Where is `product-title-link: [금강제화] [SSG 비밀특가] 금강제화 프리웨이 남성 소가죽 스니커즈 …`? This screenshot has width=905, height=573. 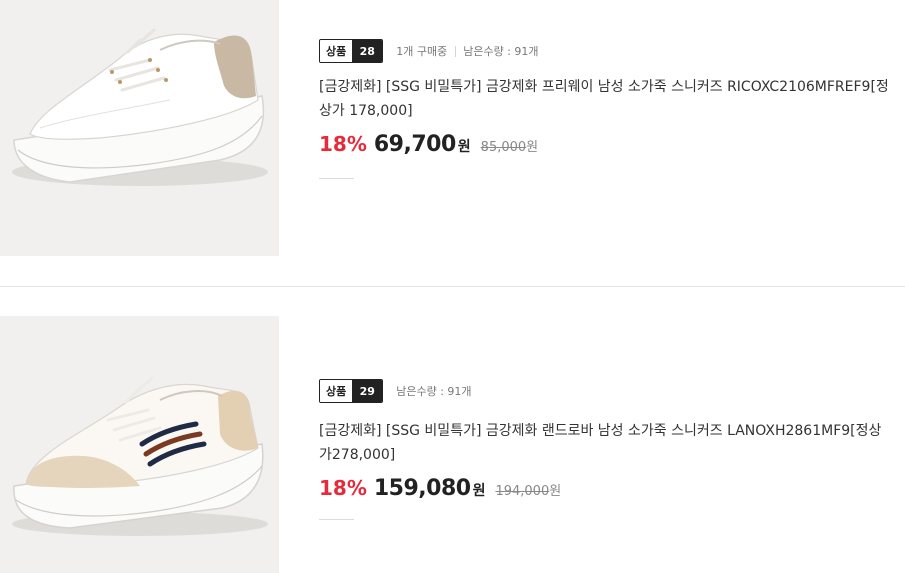
product-title-link: [금강제화] [SSG 비밀특가] 금강제화 프리웨이 남성 소가죽 스니커즈 … is located at coordinates (605, 99).